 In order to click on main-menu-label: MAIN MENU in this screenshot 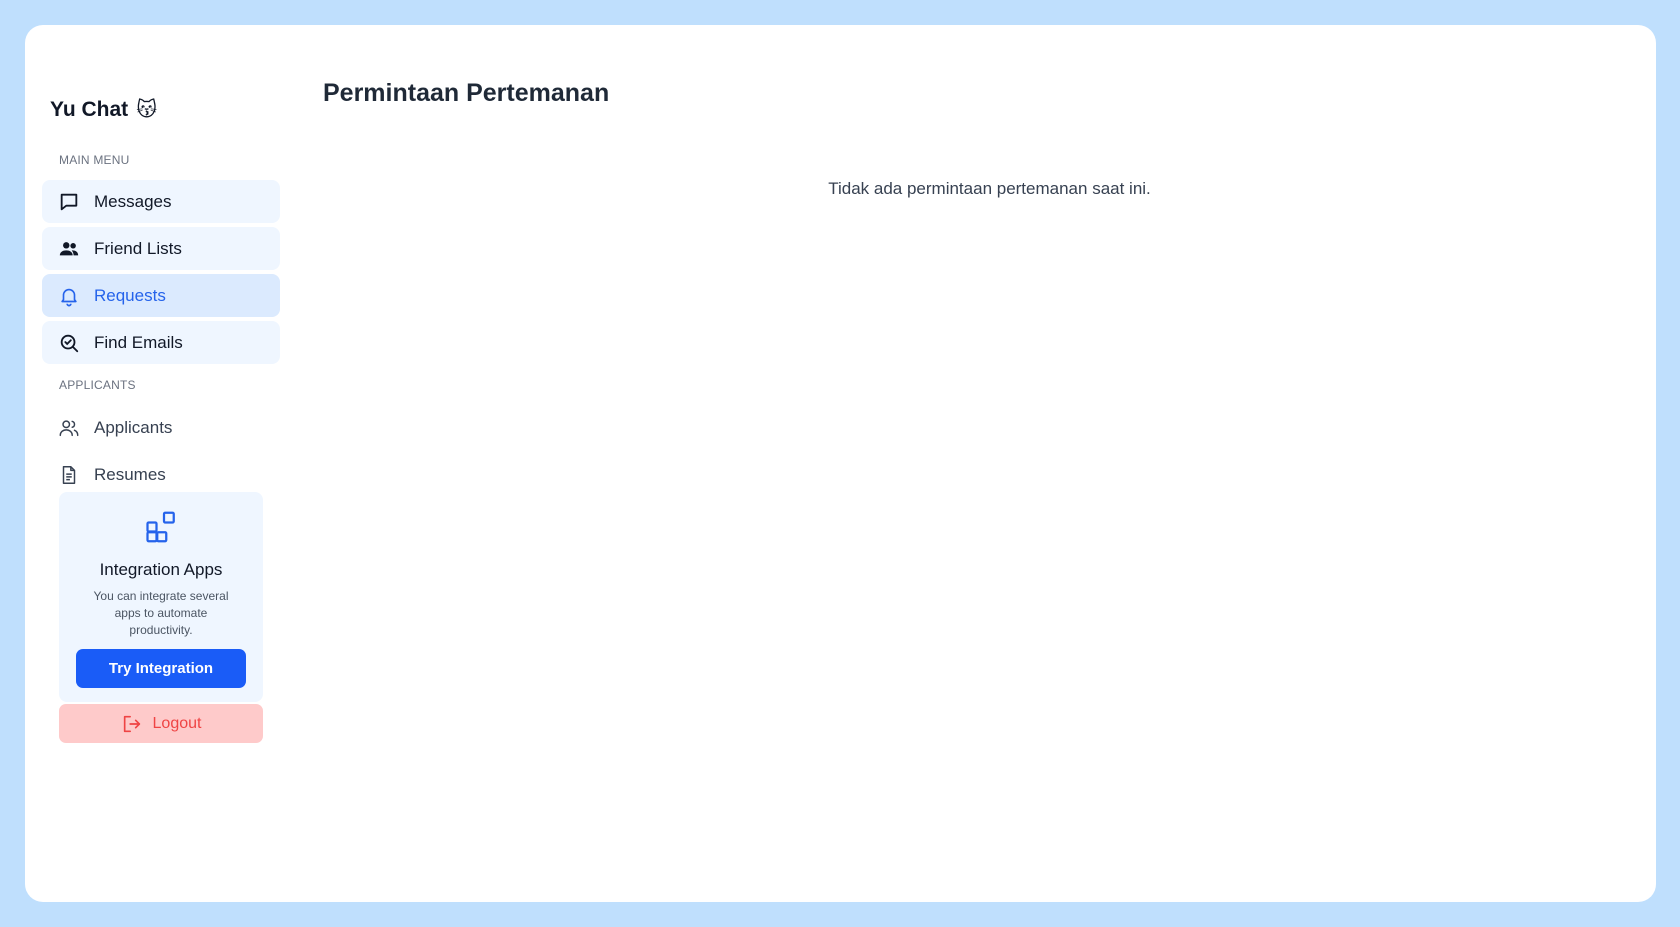, I will do `click(94, 160)`.